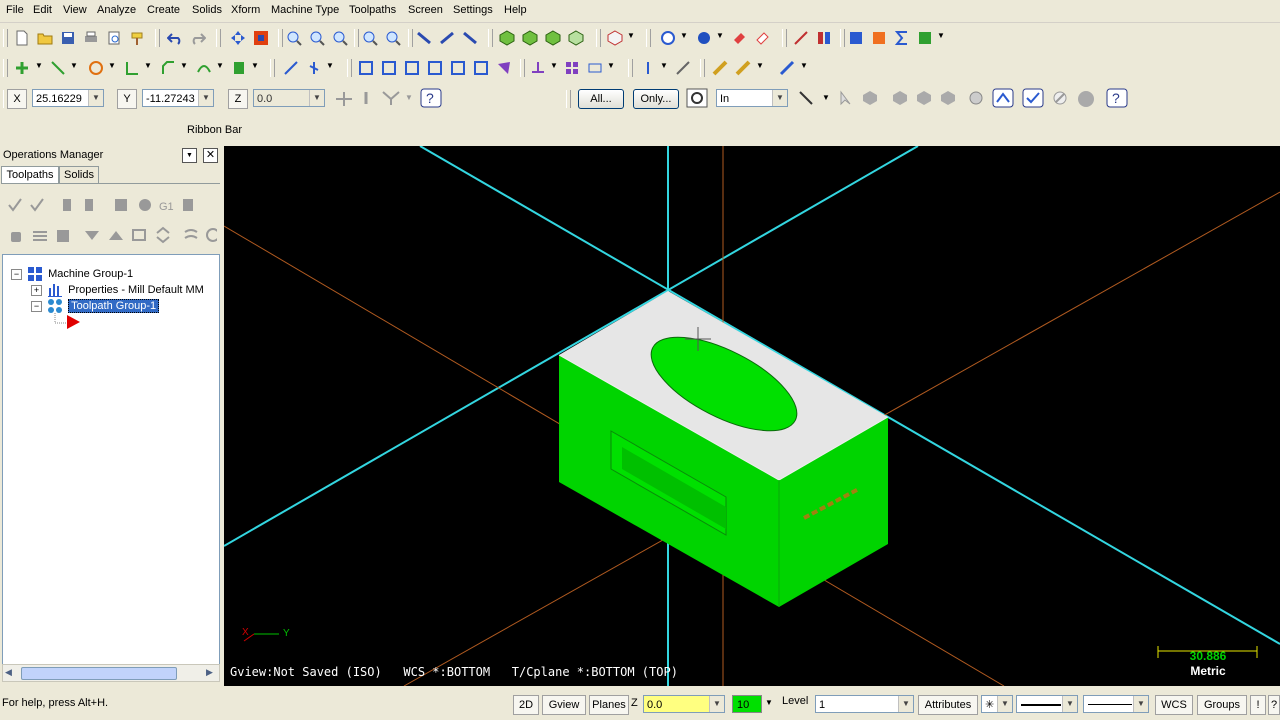 This screenshot has width=1280, height=720. Describe the element at coordinates (470, 38) in the screenshot. I see `view-side-icon` at that location.